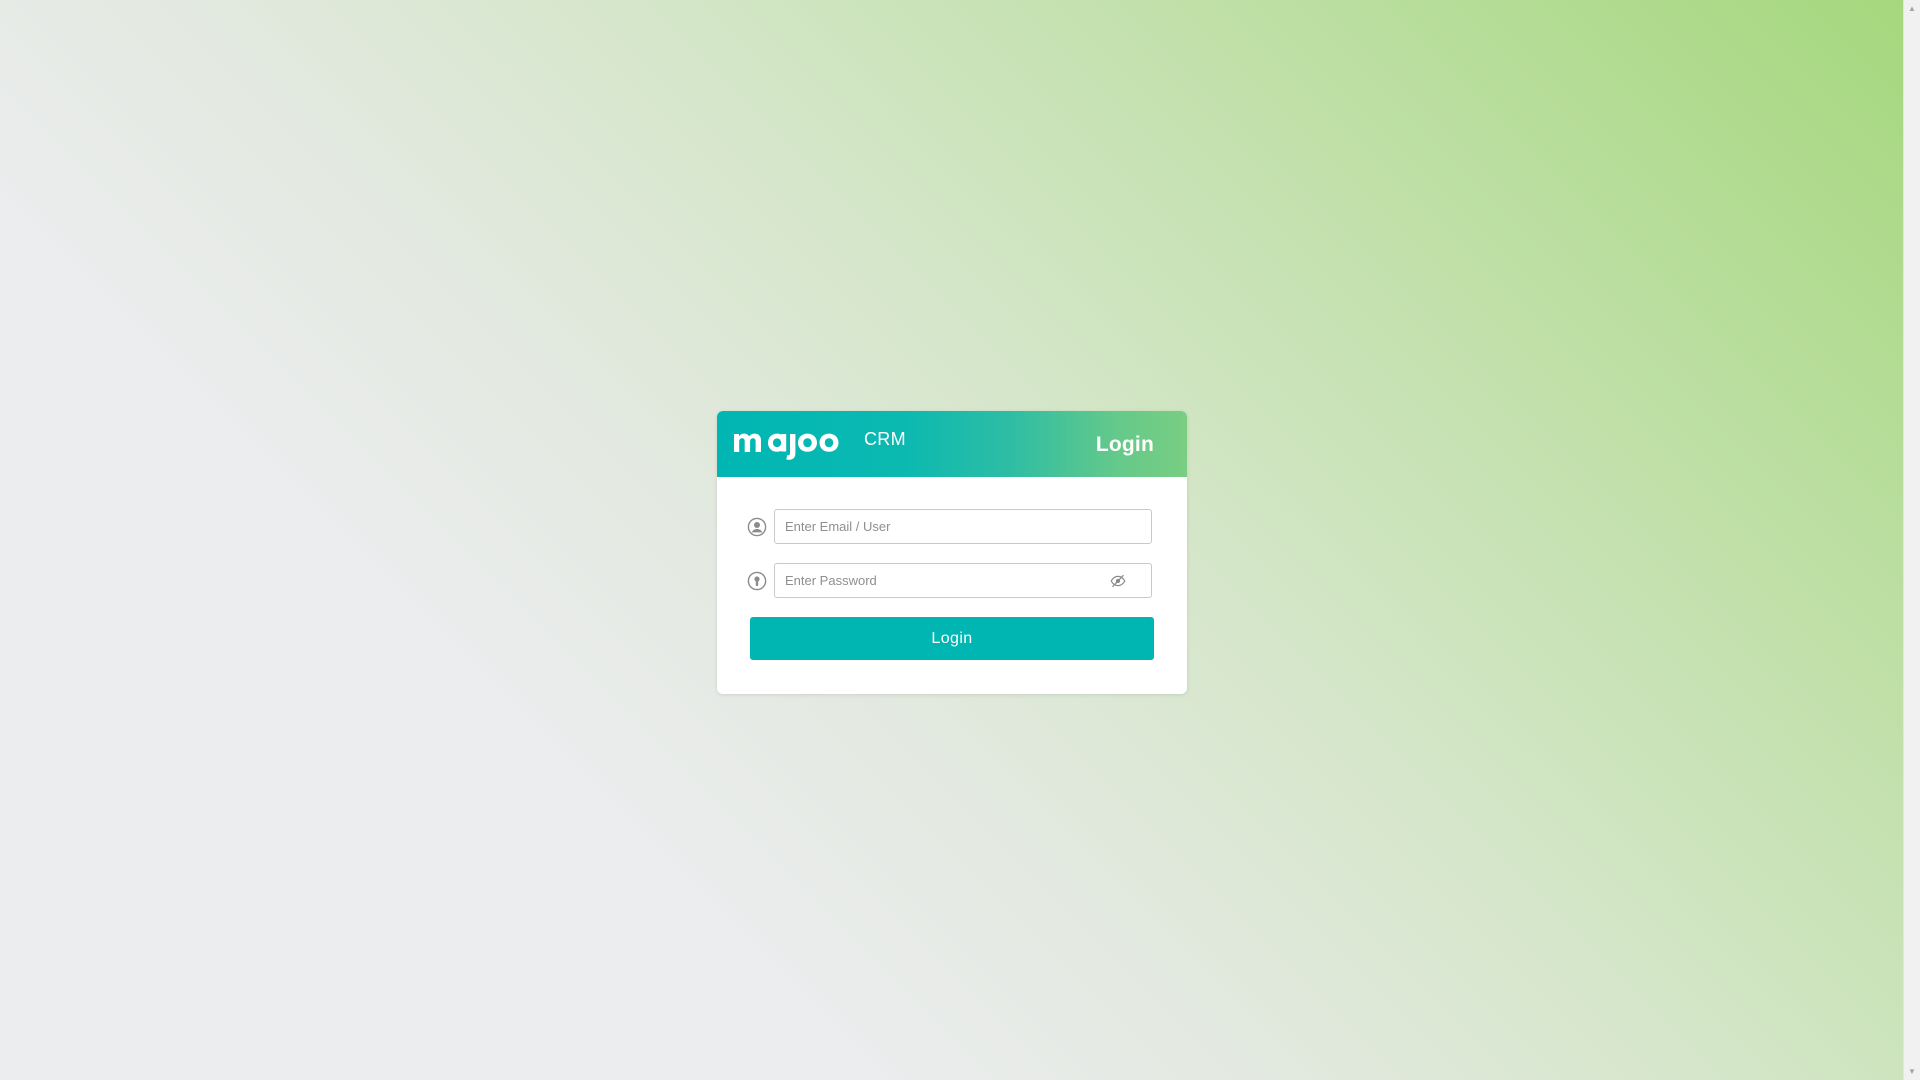 The image size is (1920, 1080). I want to click on password-row, so click(952, 580).